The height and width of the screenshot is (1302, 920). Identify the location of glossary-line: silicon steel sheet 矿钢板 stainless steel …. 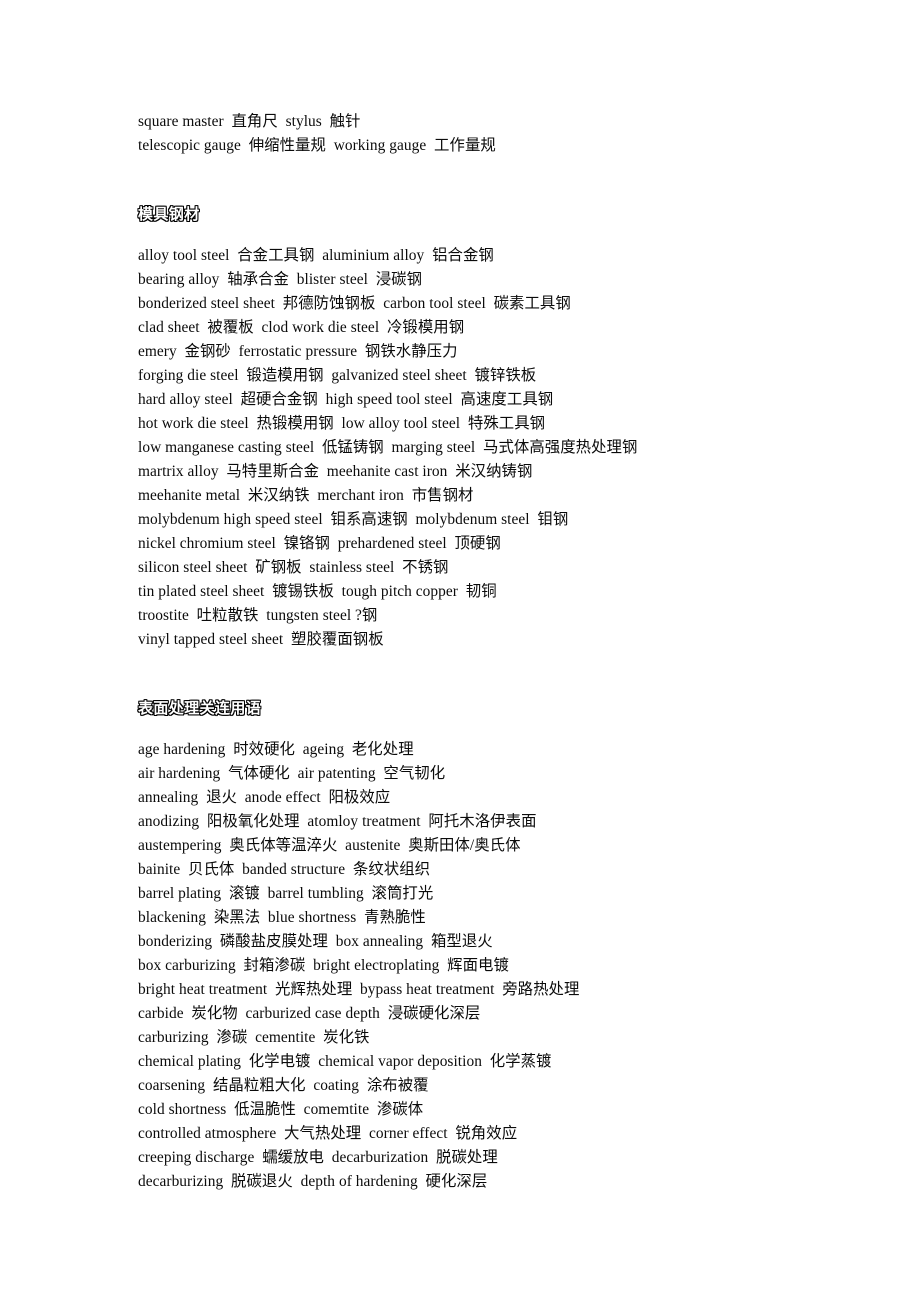
(293, 567).